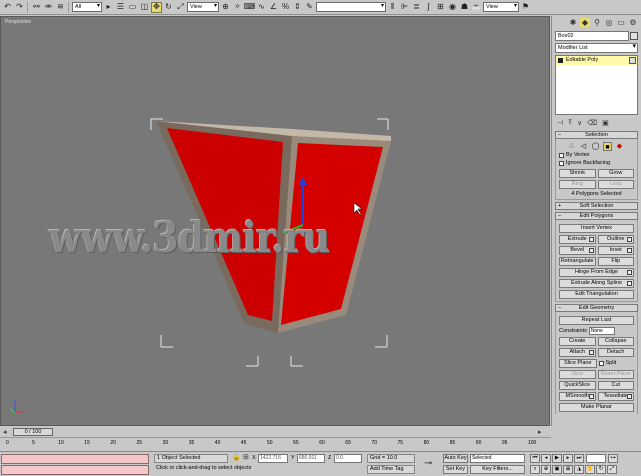  What do you see at coordinates (596, 216) in the screenshot?
I see `edit-polygons-rollout-header: – Edit Polygons` at bounding box center [596, 216].